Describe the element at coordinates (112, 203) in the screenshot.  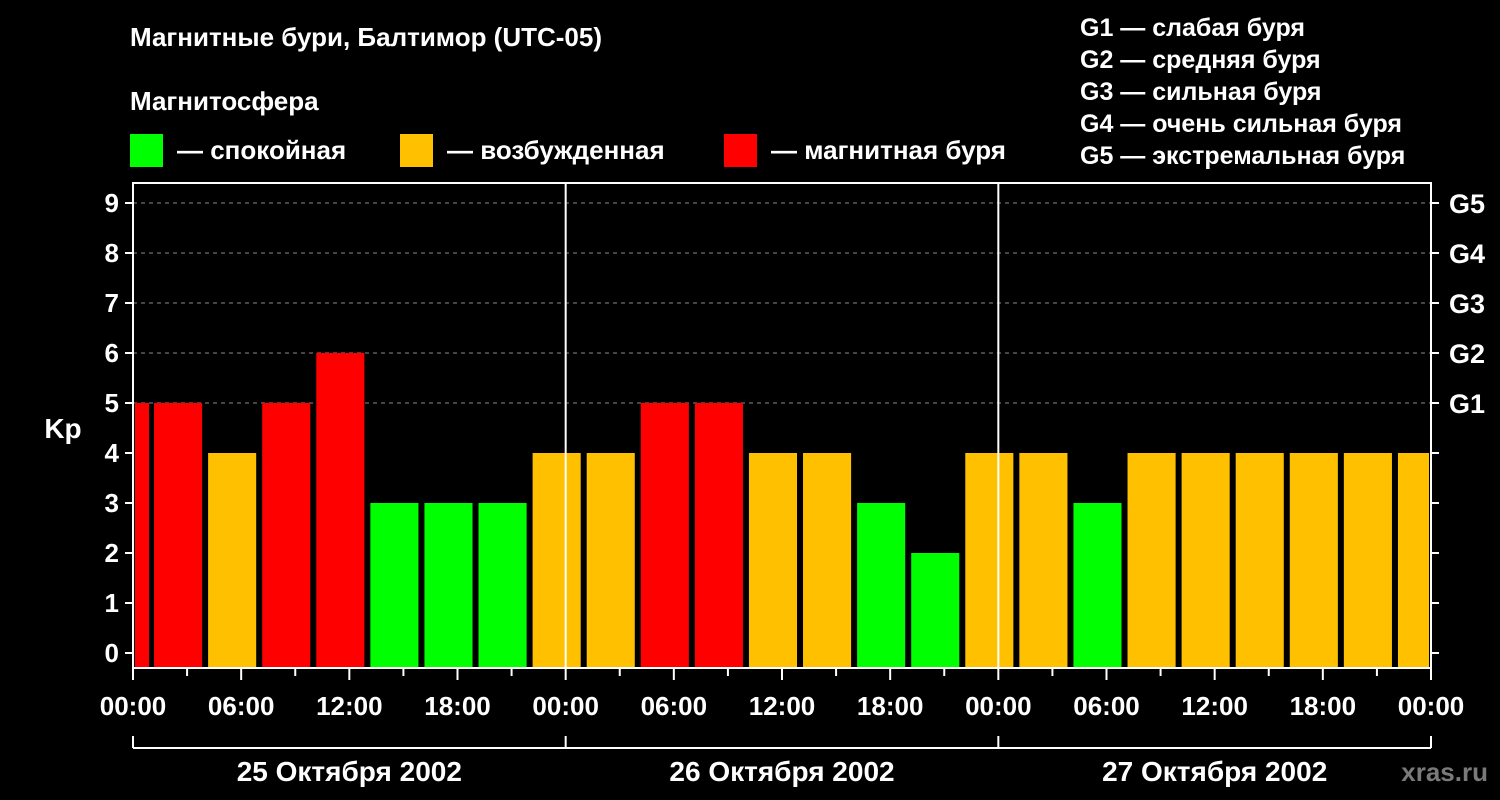
I see `y-tick-label: 9` at that location.